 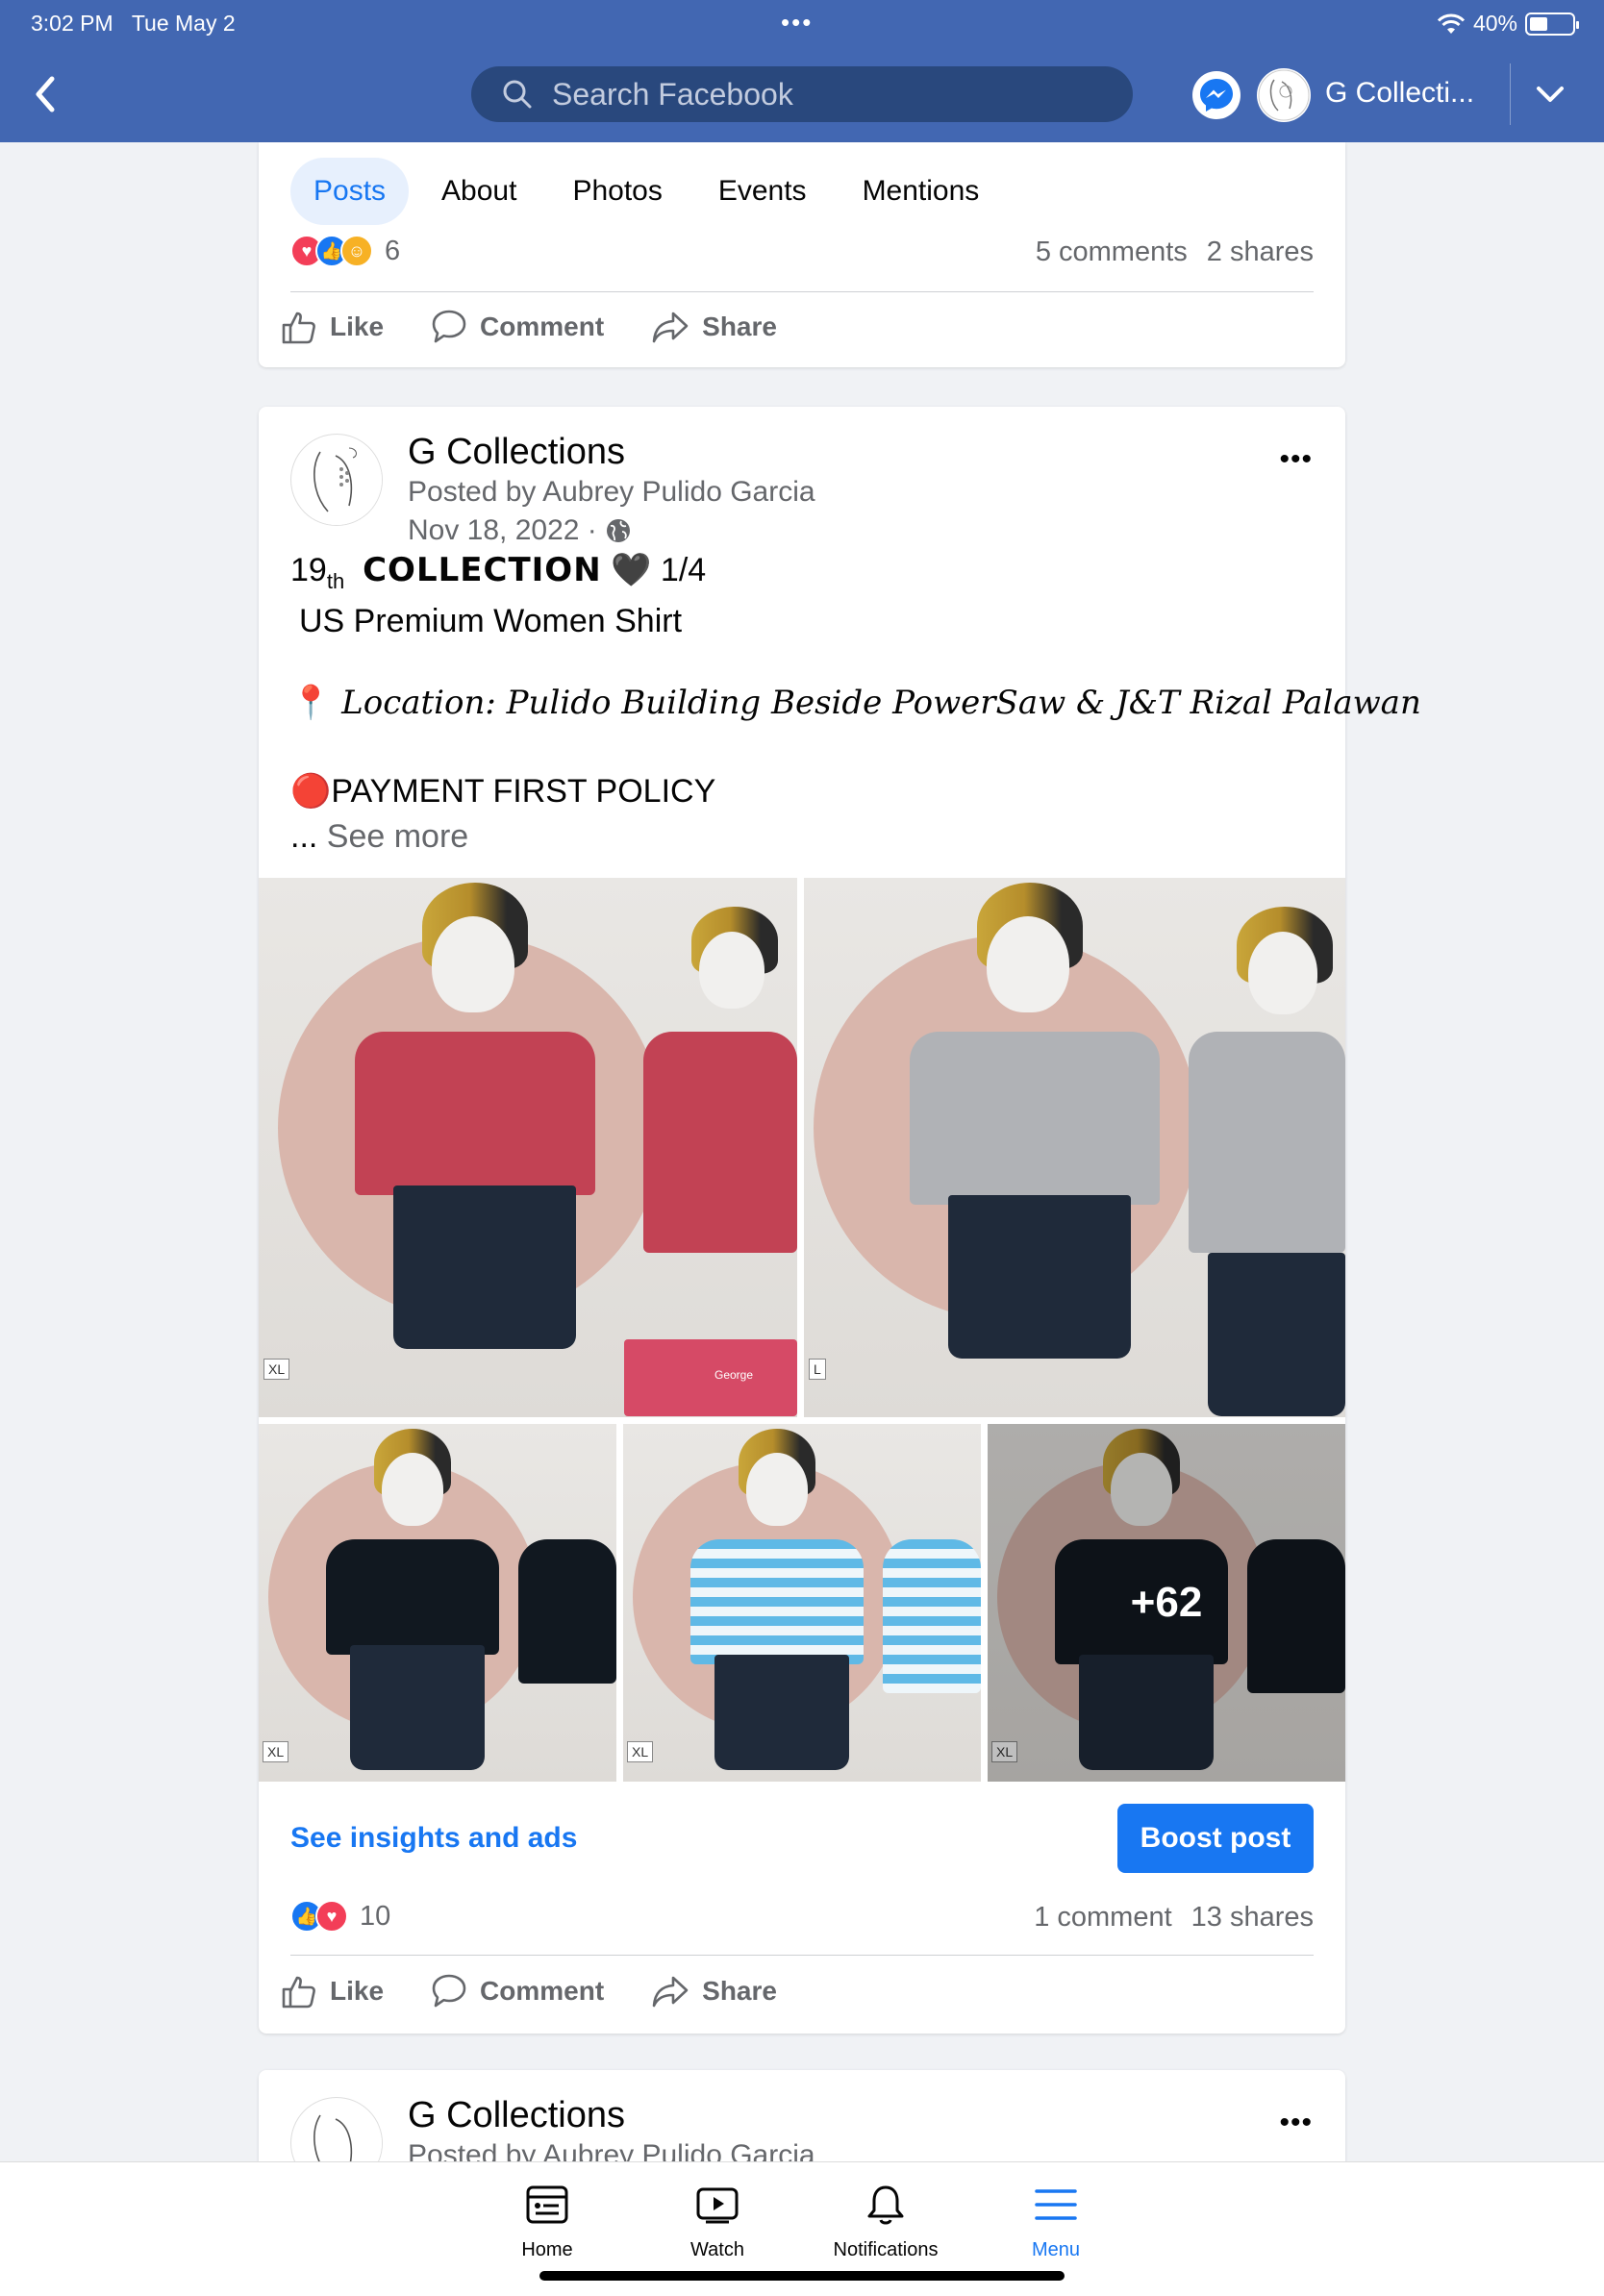 I want to click on reaction-summary: ♥ 👍 ☺ 6, so click(x=345, y=251).